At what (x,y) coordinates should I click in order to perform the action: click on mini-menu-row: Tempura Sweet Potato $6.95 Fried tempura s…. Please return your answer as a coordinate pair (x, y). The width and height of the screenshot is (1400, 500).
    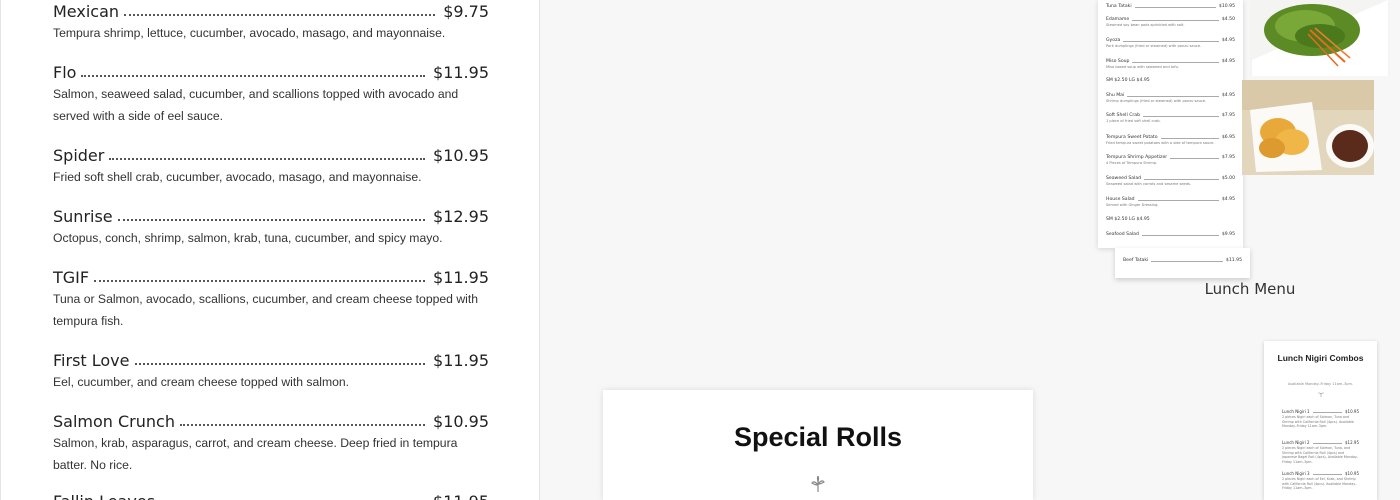
    Looking at the image, I should click on (1170, 140).